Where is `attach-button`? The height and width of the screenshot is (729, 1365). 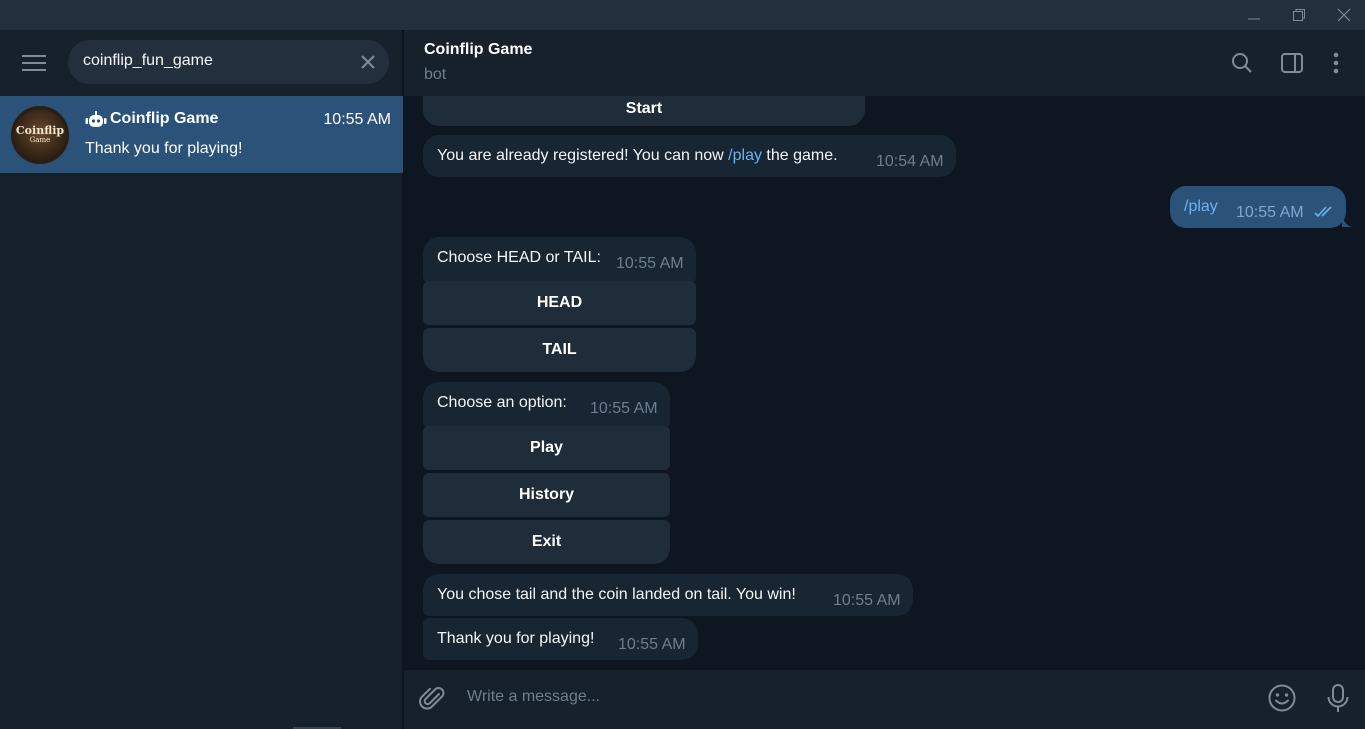 attach-button is located at coordinates (433, 699).